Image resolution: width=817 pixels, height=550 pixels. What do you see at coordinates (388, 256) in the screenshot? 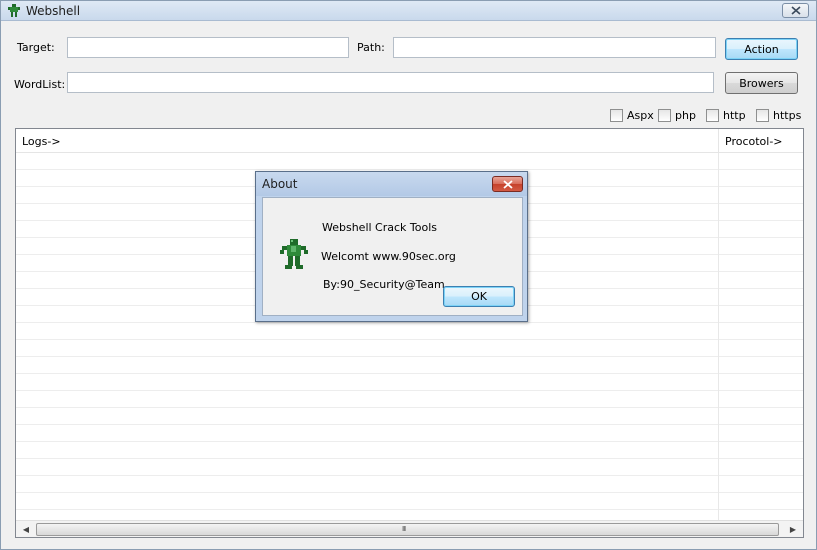
I see `about-line-welcome: Welcomt www.90sec.org` at bounding box center [388, 256].